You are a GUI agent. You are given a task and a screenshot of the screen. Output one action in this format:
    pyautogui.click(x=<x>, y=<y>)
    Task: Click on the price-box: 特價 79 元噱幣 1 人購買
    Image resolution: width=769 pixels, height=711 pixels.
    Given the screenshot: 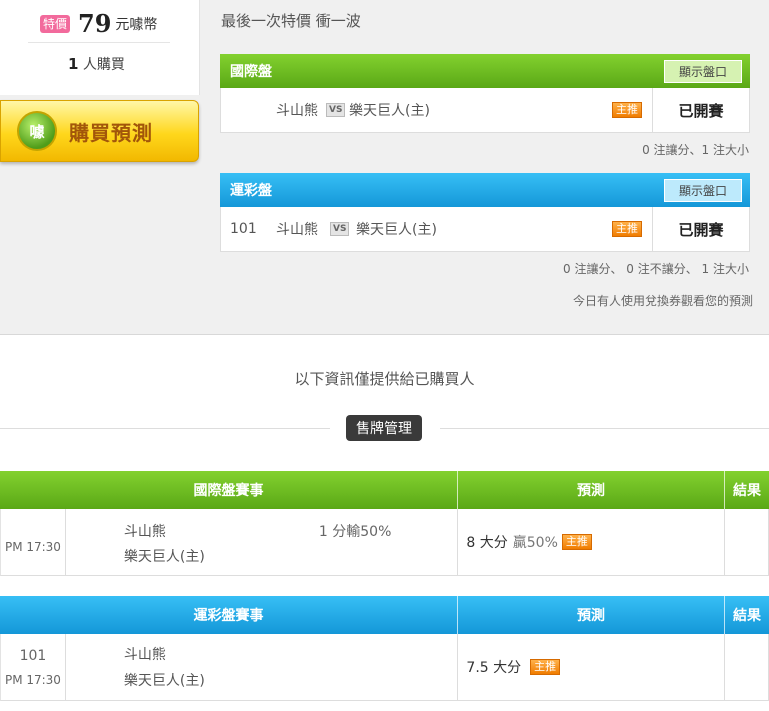 What is the action you would take?
    pyautogui.click(x=100, y=47)
    